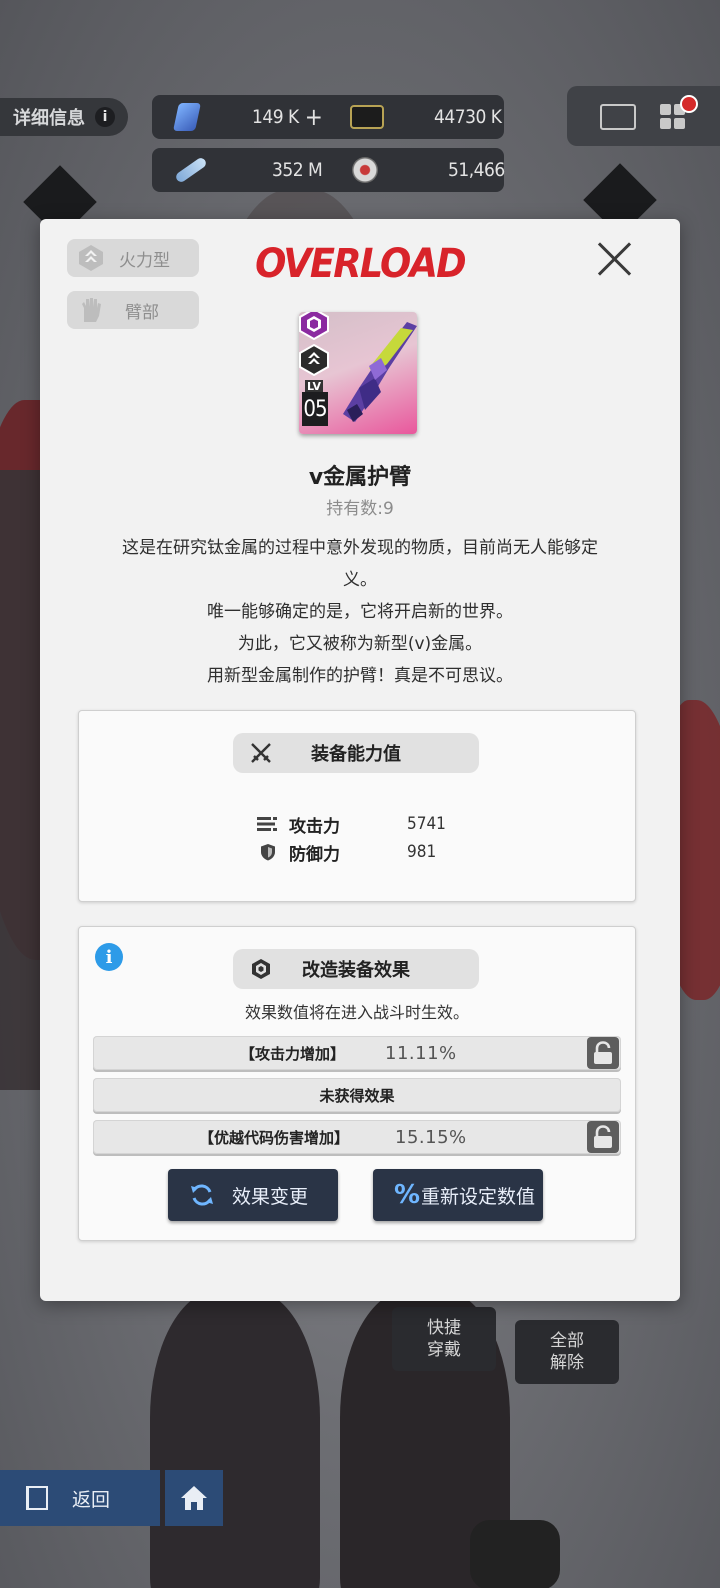 The image size is (720, 1588). What do you see at coordinates (689, 104) in the screenshot?
I see `notification-dot` at bounding box center [689, 104].